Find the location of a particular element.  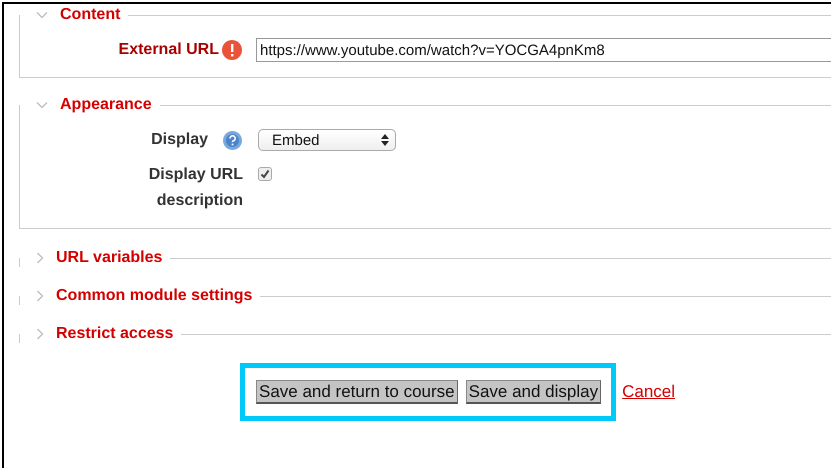

url-field: https://www.youtube.com/watch?v=YOCGA4pnKm8 is located at coordinates (543, 50).